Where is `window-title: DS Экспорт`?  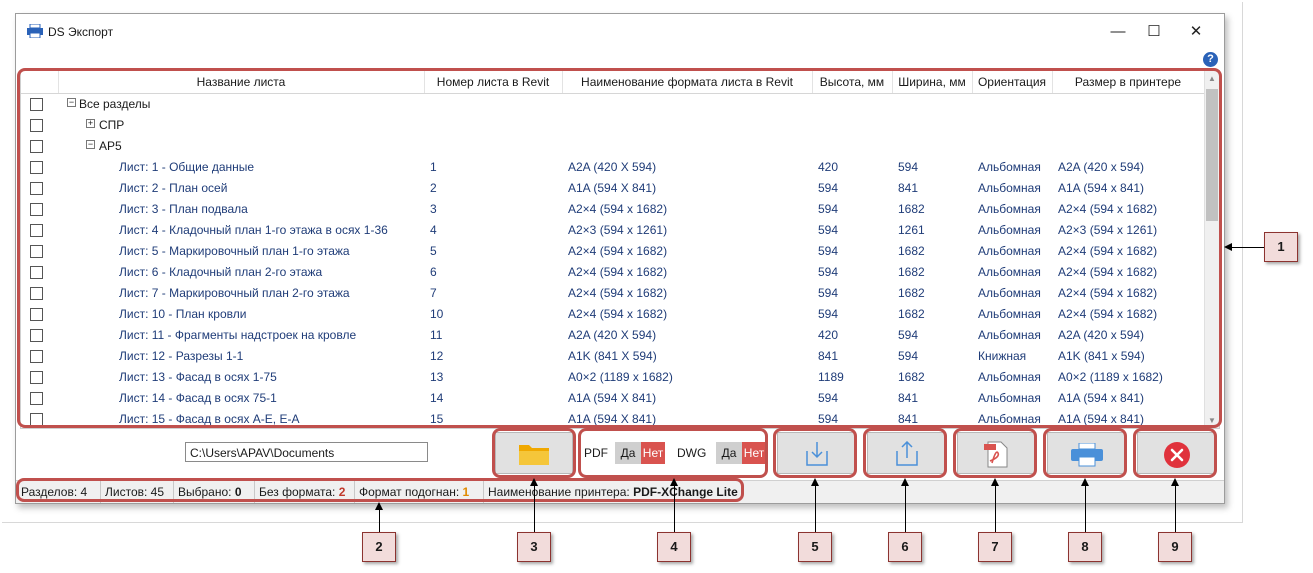 window-title: DS Экспорт is located at coordinates (81, 32).